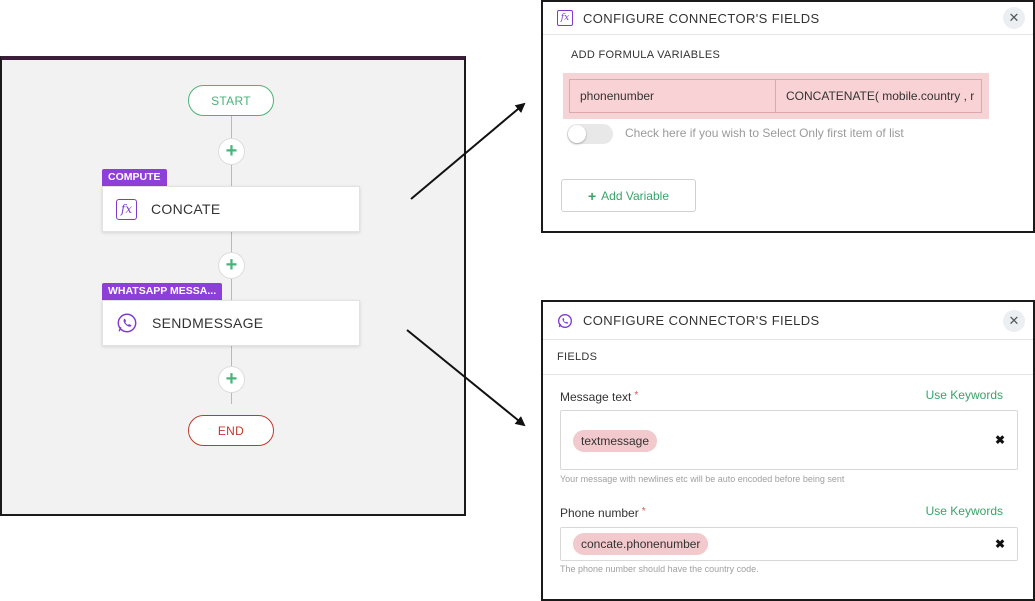  What do you see at coordinates (186, 209) in the screenshot?
I see `node-label: CONCATE` at bounding box center [186, 209].